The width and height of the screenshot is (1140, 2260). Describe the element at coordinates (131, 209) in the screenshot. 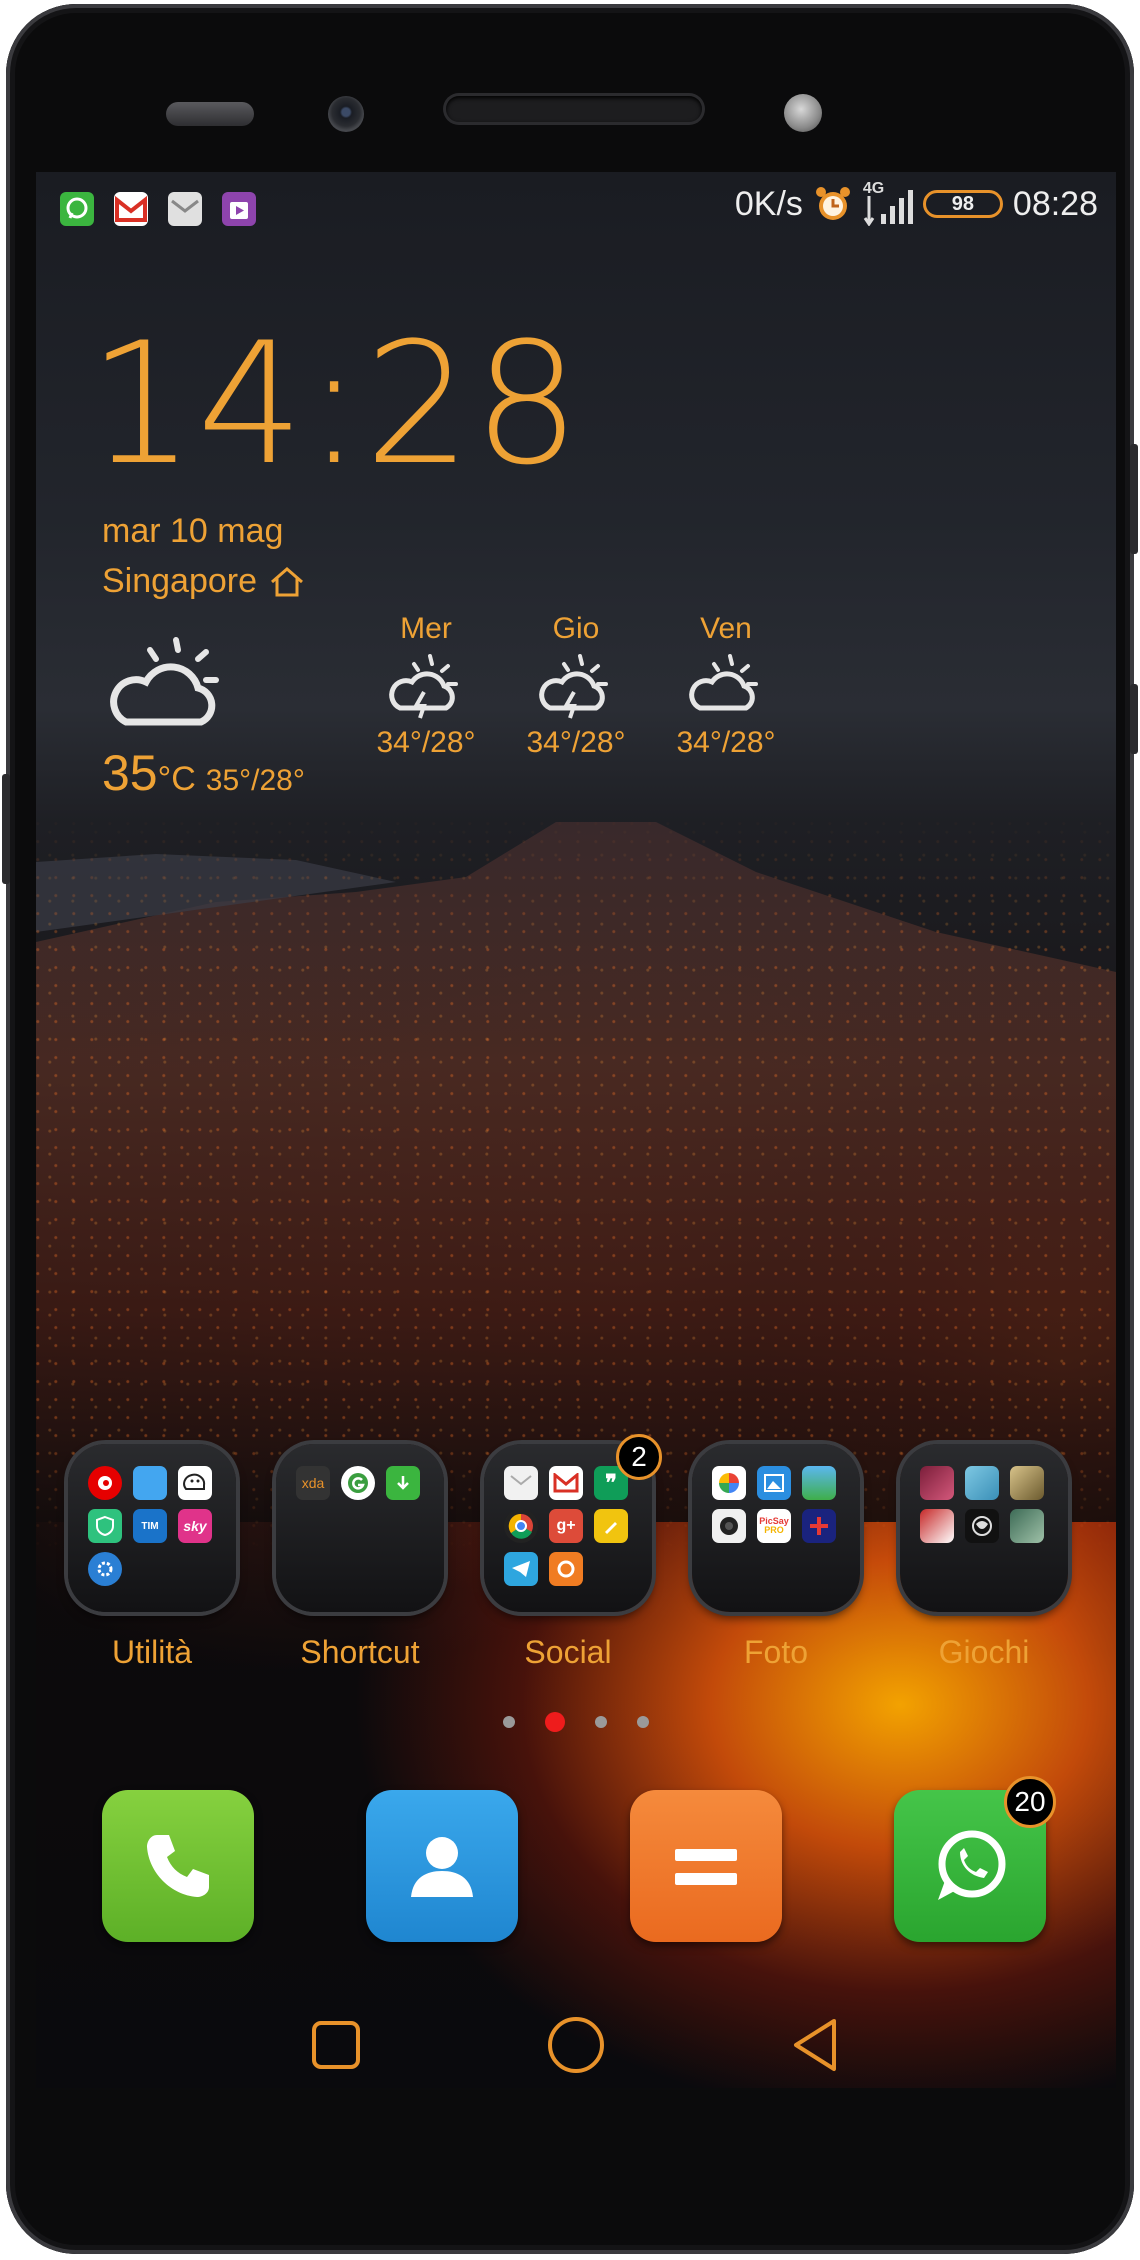

I see `gmail-notification-icon` at that location.